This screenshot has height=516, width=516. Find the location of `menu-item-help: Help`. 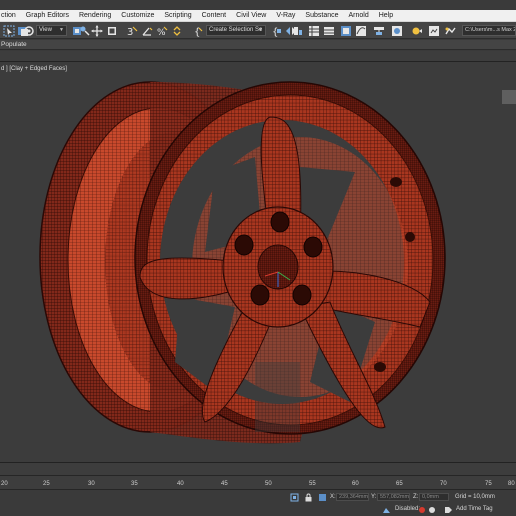

menu-item-help: Help is located at coordinates (386, 15).